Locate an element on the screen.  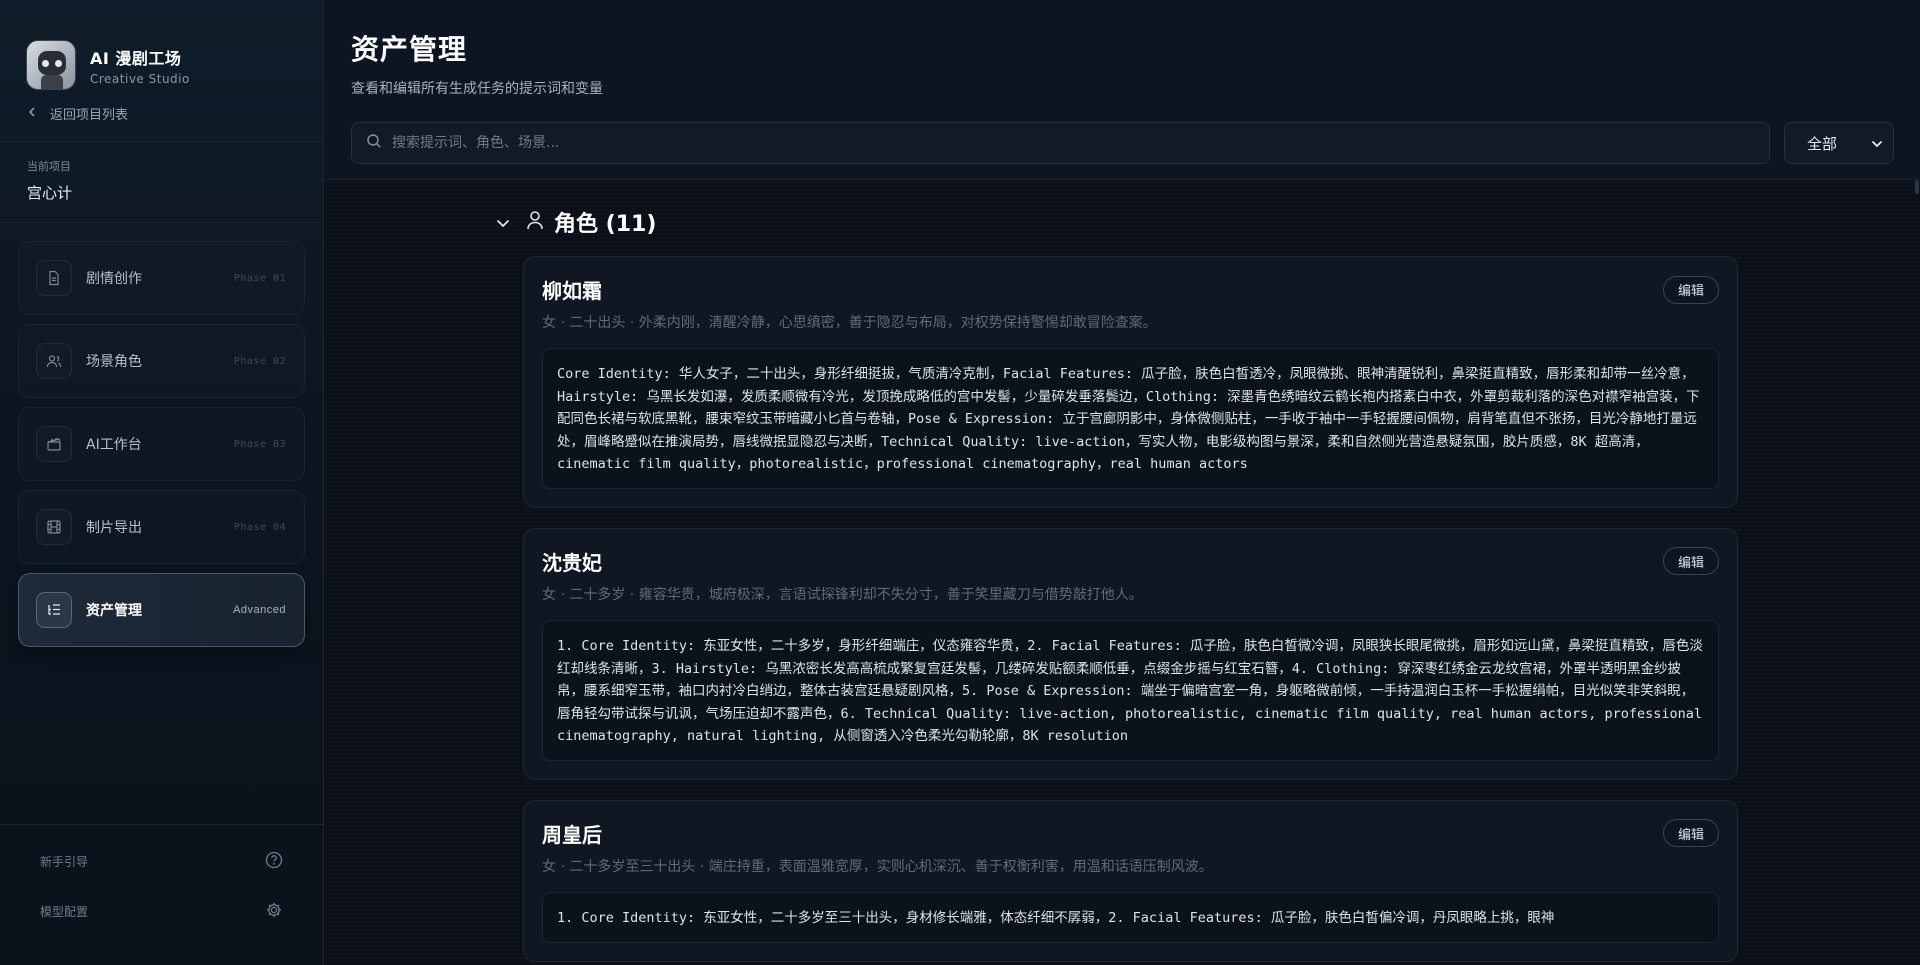
search-input is located at coordinates (1073, 143).